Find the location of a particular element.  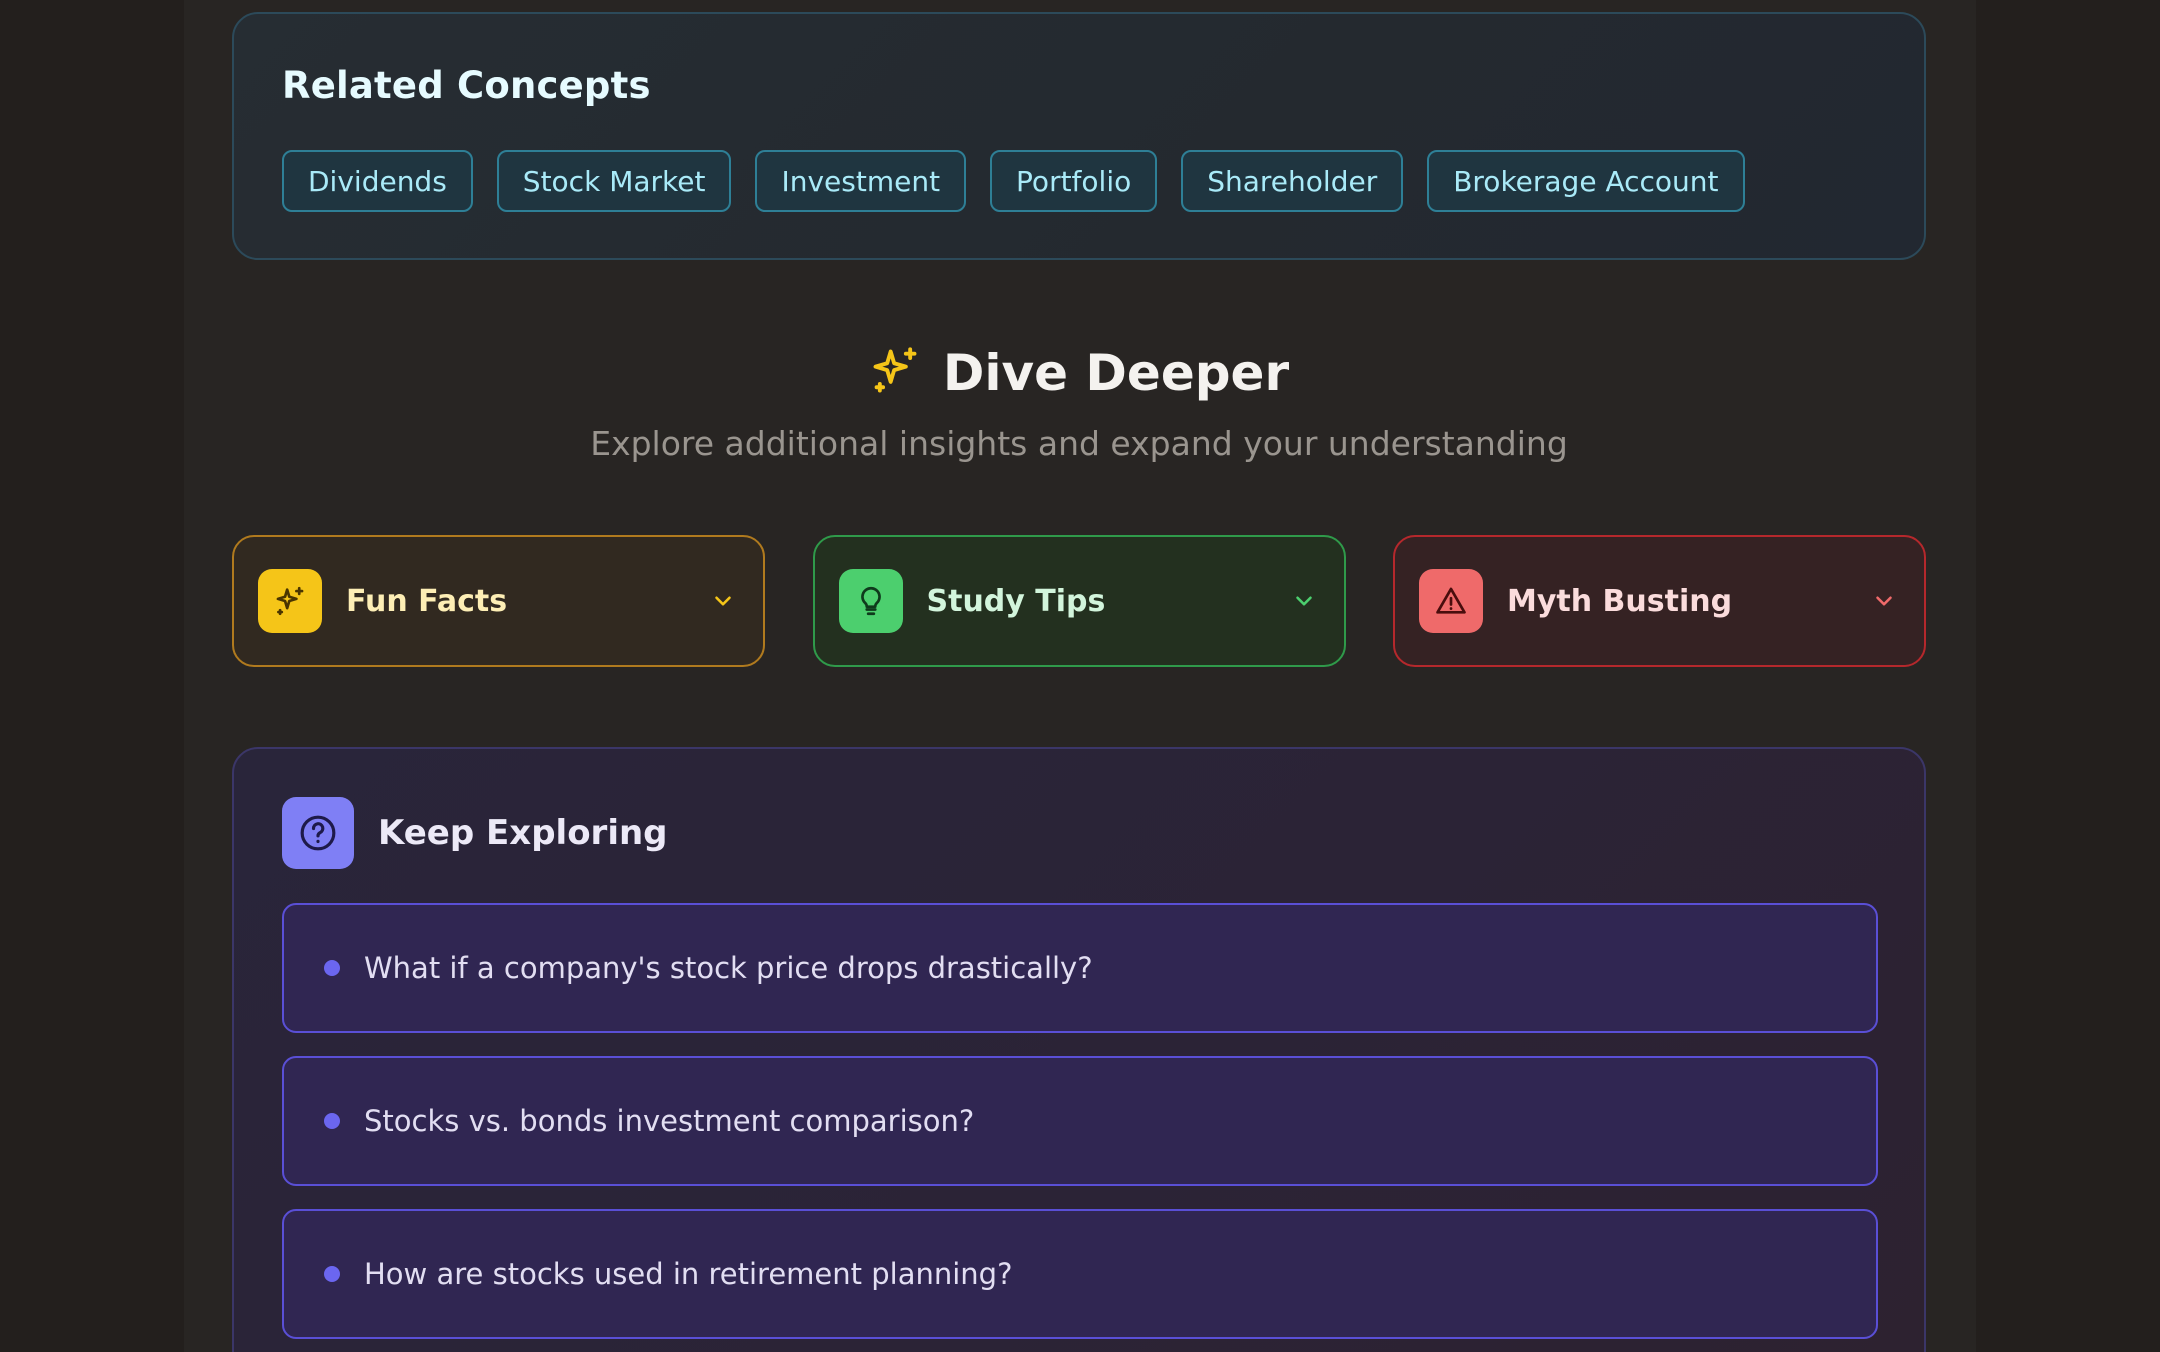

help-circle-icon is located at coordinates (318, 833).